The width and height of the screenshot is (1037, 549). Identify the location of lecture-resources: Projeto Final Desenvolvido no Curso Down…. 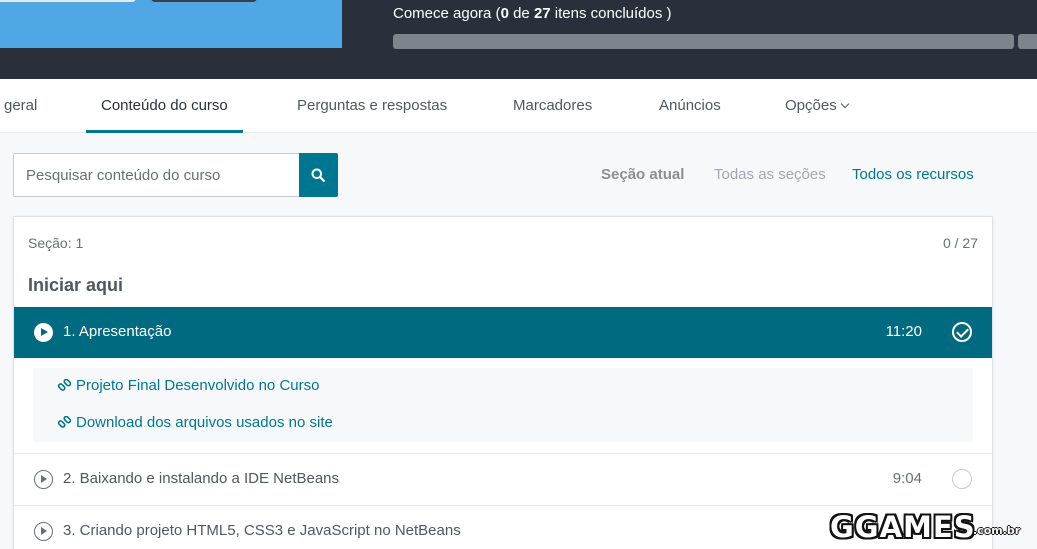
(503, 405).